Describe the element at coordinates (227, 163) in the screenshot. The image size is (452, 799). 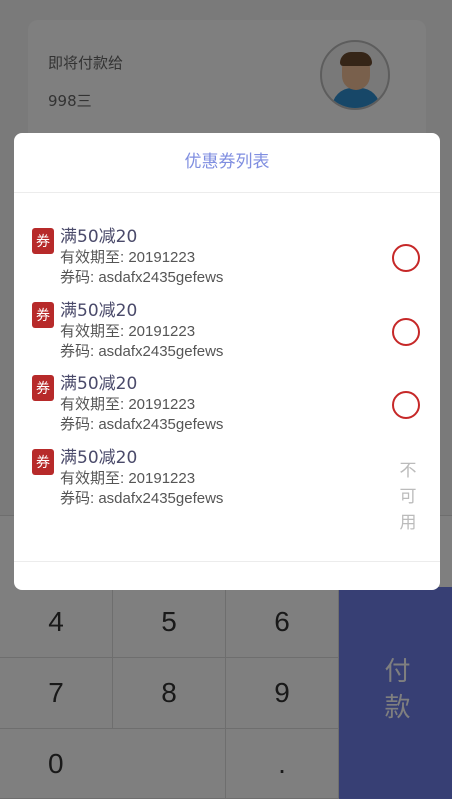
I see `modal-title: 优惠券列表` at that location.